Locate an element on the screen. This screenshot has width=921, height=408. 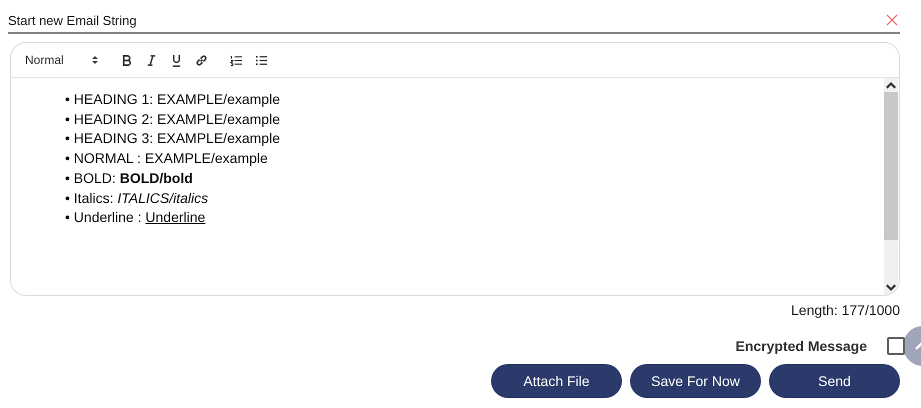
list-item: • HEADING 3: EXAMPLE/example is located at coordinates (173, 138).